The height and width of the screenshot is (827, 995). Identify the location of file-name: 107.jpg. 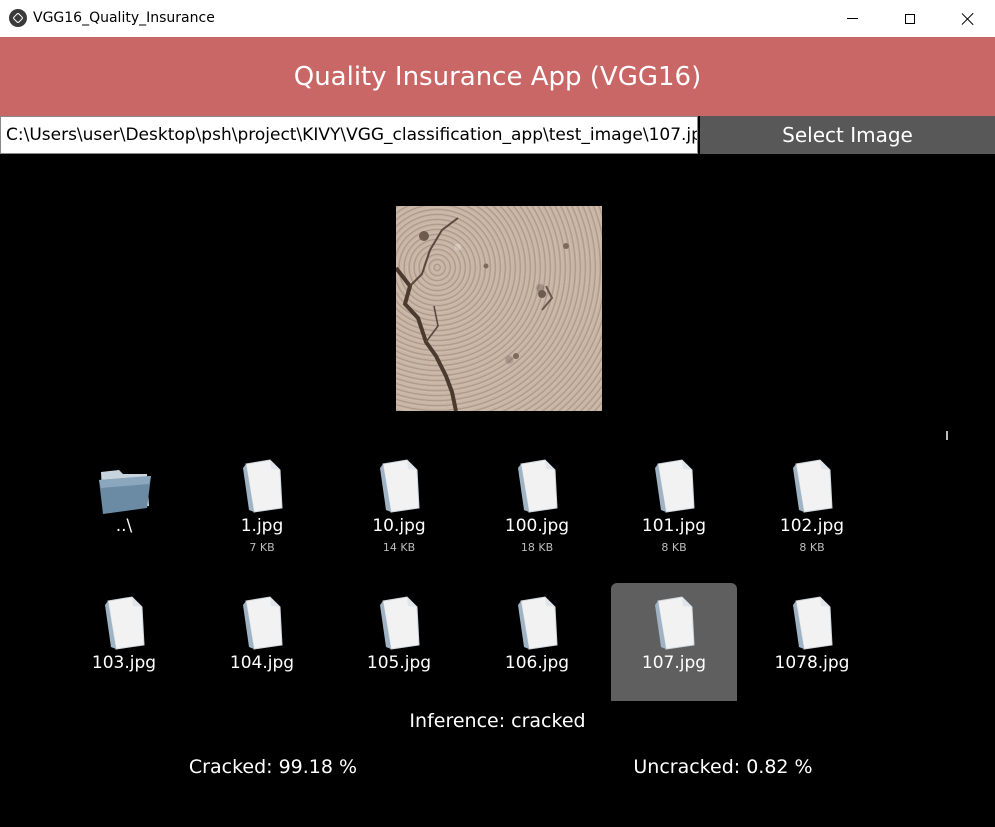
(674, 663).